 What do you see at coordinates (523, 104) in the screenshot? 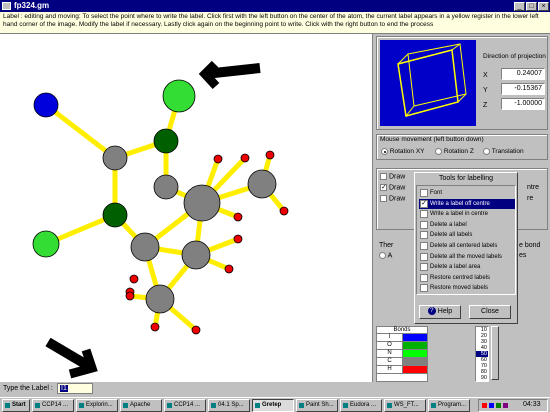
I see `z-value-field: -1.00000` at bounding box center [523, 104].